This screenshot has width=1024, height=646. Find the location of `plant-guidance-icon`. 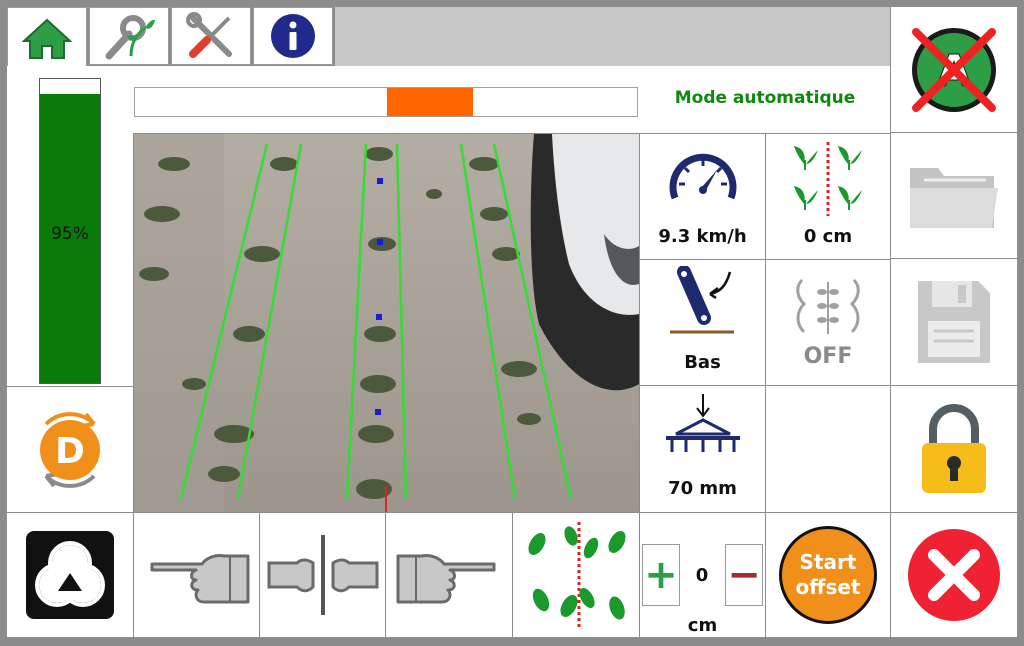

plant-guidance-icon is located at coordinates (828, 308).